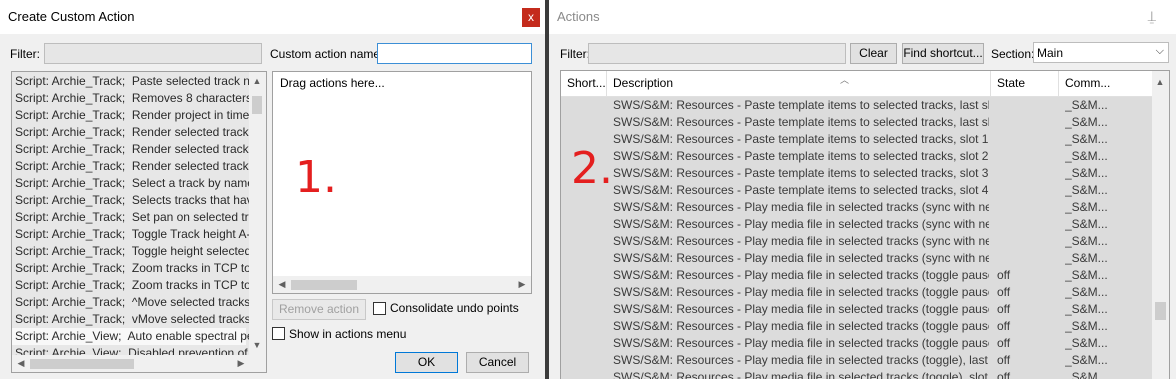  I want to click on annotation-2: 2., so click(592, 168).